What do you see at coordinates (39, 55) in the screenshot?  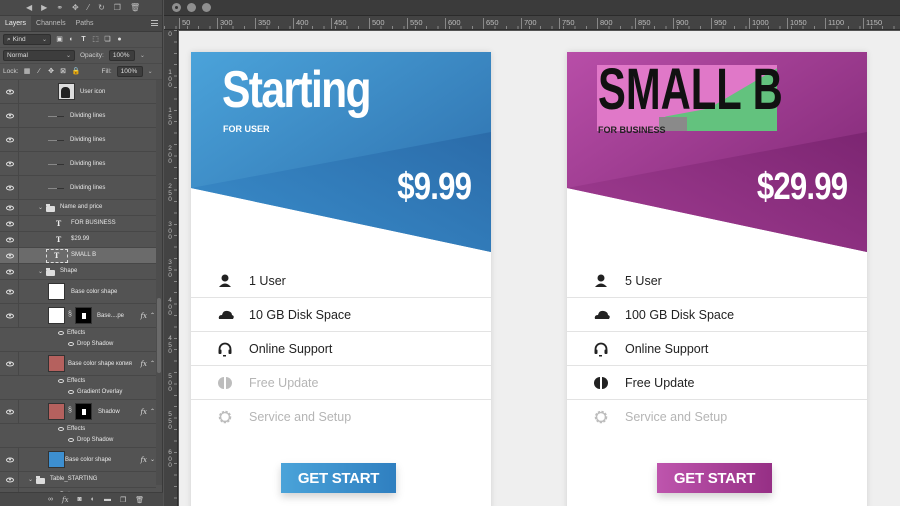 I see `blend-mode-select: Normal ⌄` at bounding box center [39, 55].